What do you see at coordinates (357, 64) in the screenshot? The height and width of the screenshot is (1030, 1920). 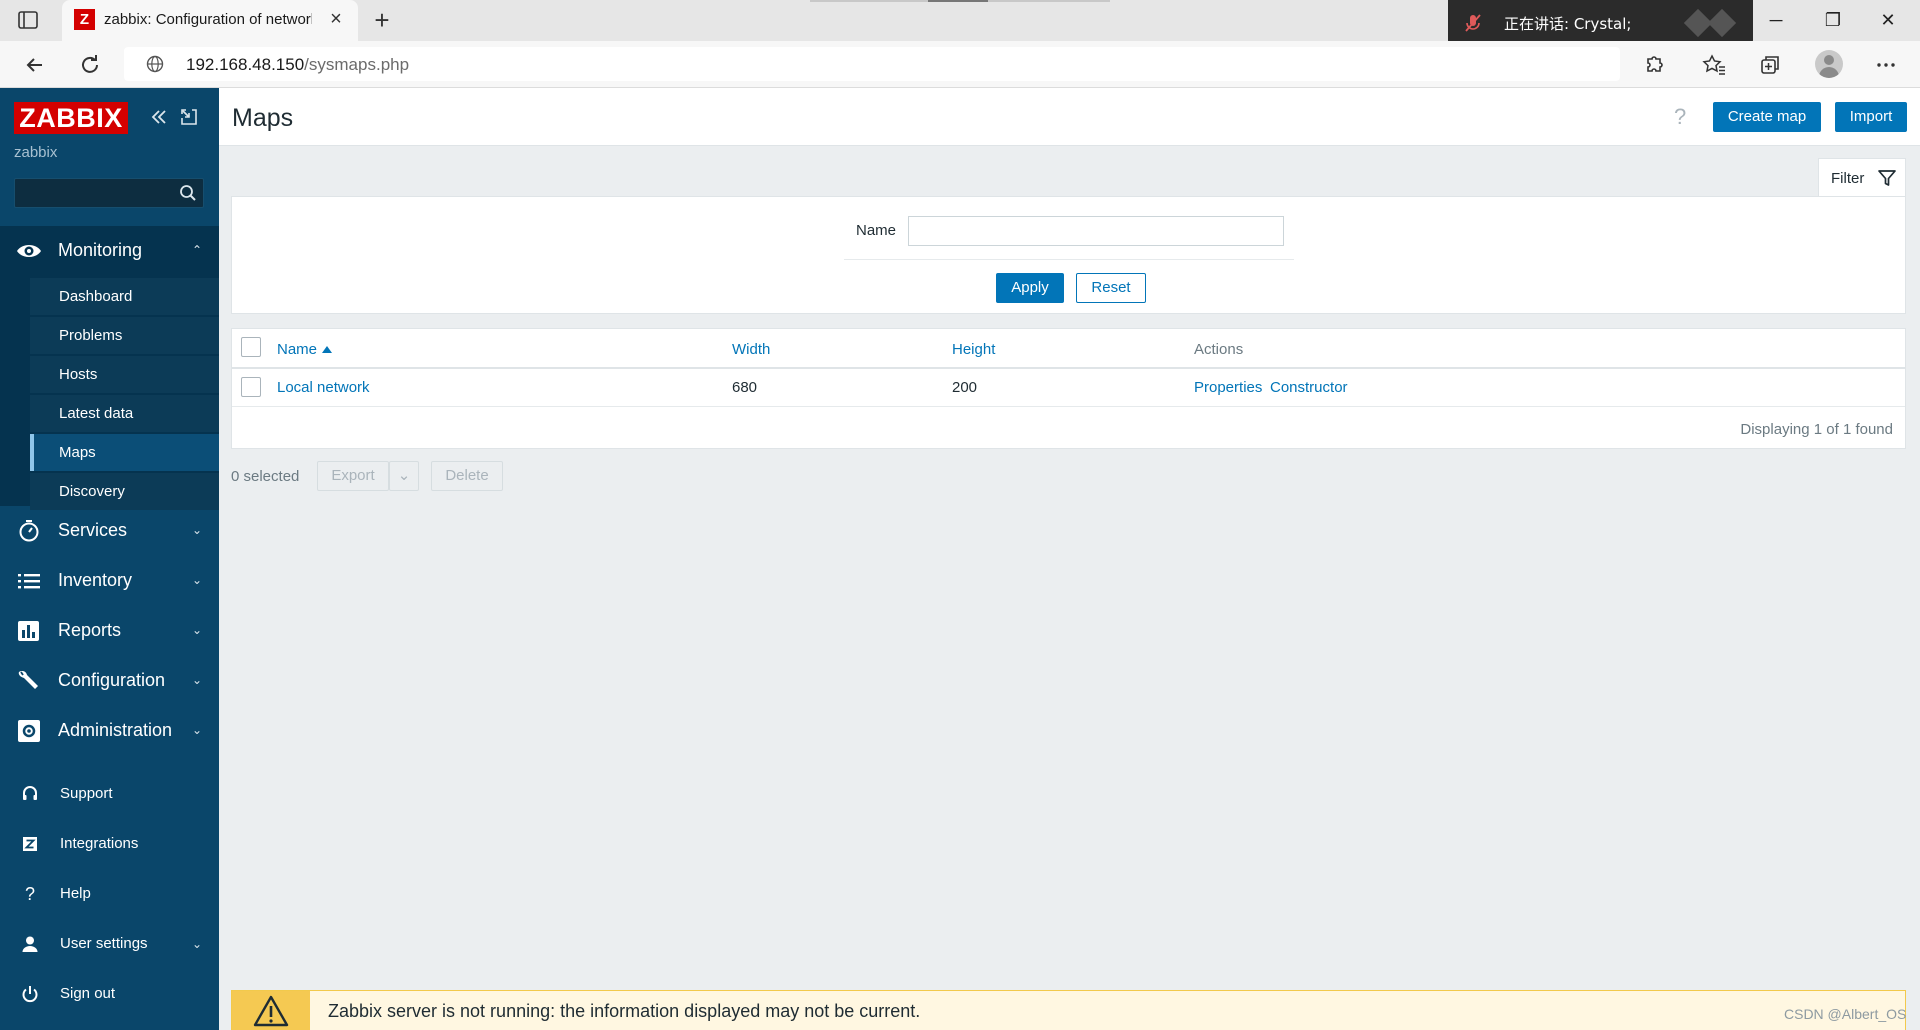 I see `url-path: /sysmaps.php` at bounding box center [357, 64].